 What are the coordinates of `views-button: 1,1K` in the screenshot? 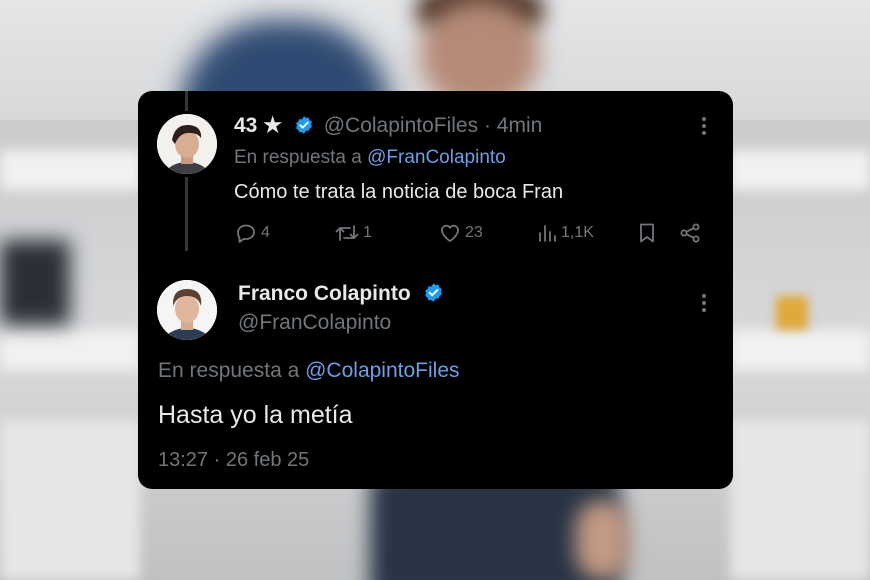 It's located at (565, 233).